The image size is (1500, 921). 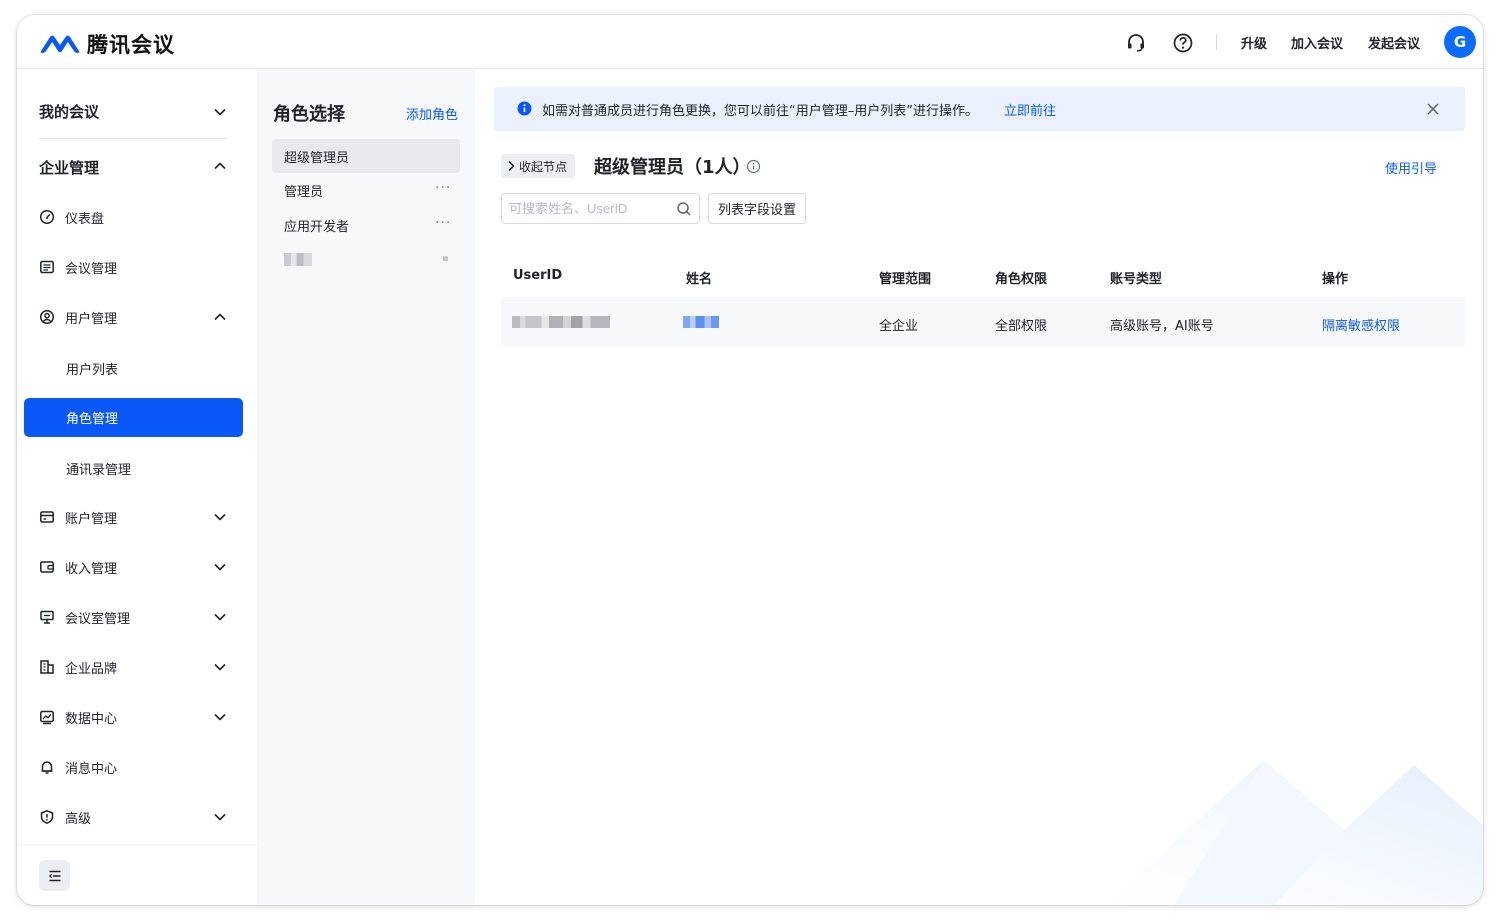 I want to click on sidebar-item-label: 高级, so click(x=78, y=819).